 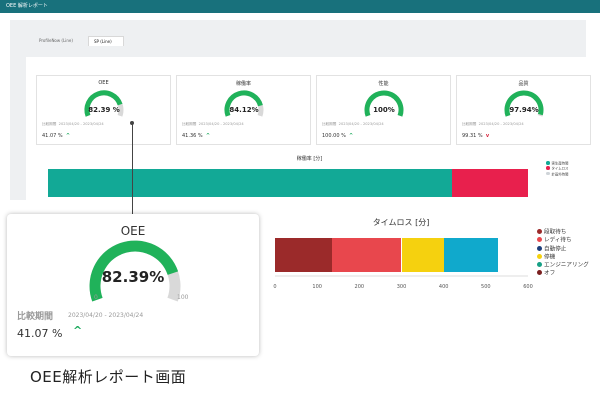 What do you see at coordinates (61, 41) in the screenshot?
I see `tab-profile-line: ProfileNow (Line)` at bounding box center [61, 41].